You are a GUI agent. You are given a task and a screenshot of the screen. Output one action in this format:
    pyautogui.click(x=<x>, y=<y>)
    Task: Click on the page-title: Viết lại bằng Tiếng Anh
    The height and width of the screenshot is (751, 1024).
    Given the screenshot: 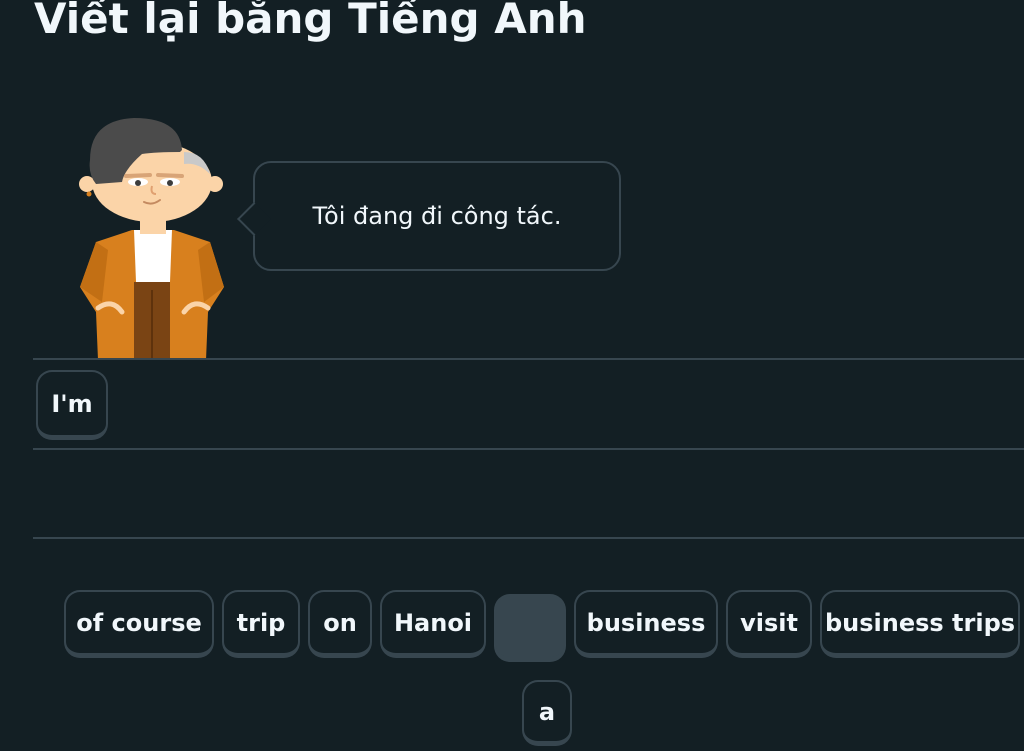 What is the action you would take?
    pyautogui.click(x=310, y=21)
    